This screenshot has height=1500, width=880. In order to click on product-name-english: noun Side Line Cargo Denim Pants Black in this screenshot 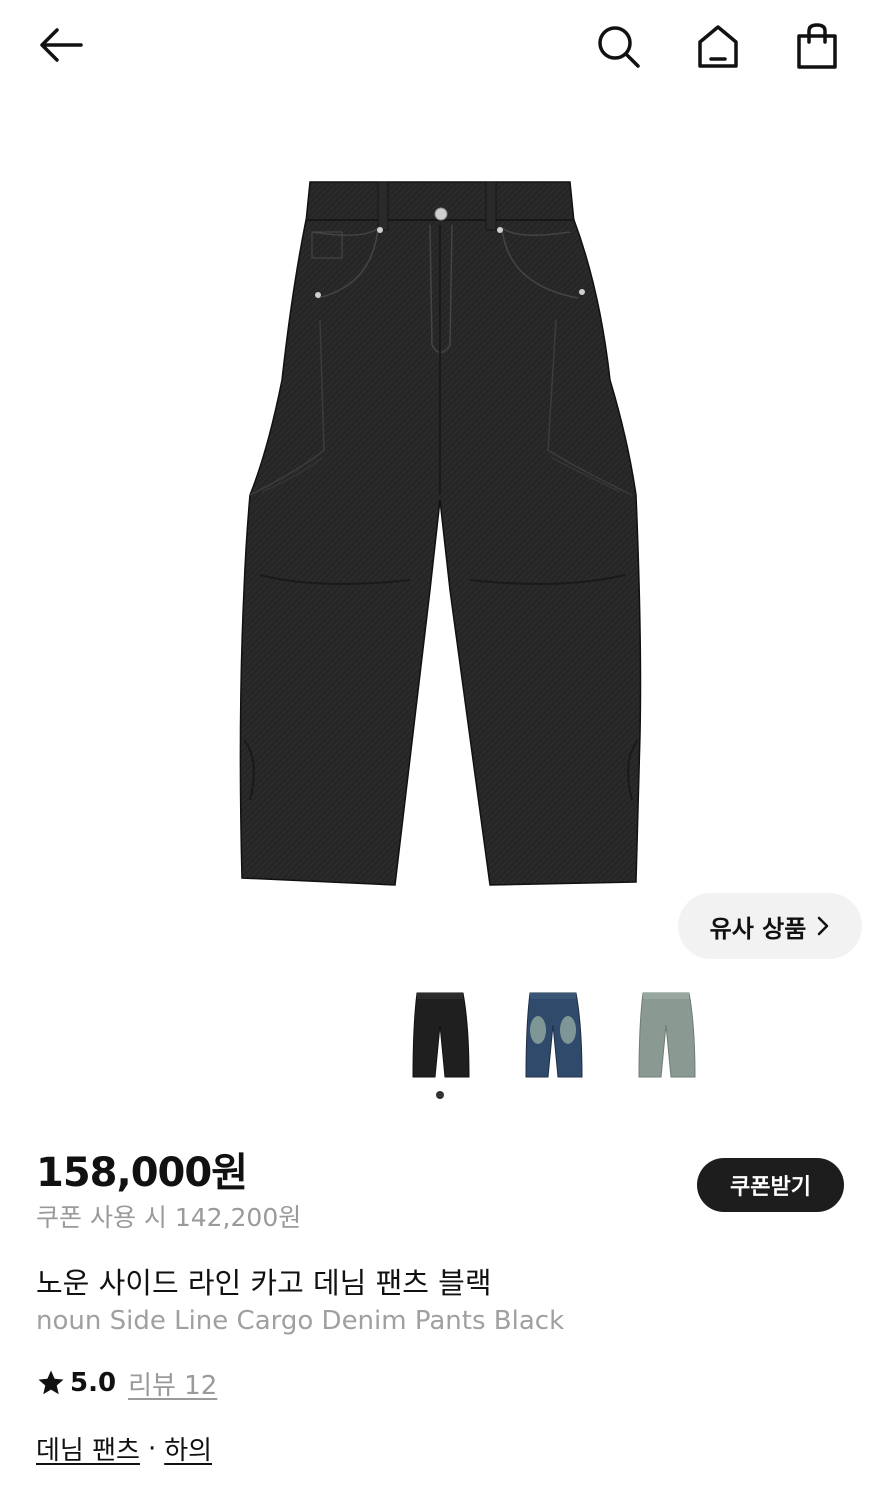, I will do `click(300, 1321)`.